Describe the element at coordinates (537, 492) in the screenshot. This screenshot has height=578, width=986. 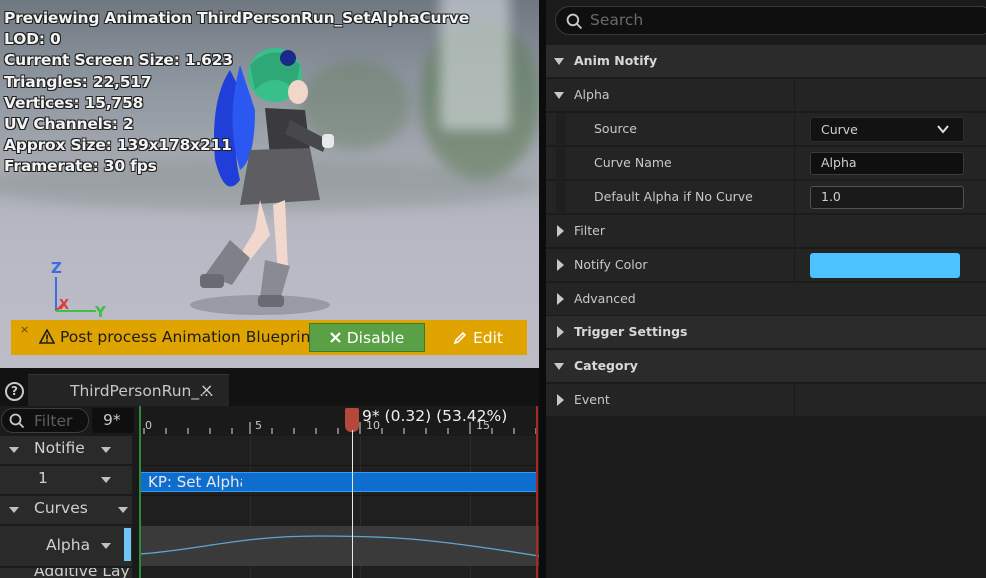
I see `end-range-marker` at that location.